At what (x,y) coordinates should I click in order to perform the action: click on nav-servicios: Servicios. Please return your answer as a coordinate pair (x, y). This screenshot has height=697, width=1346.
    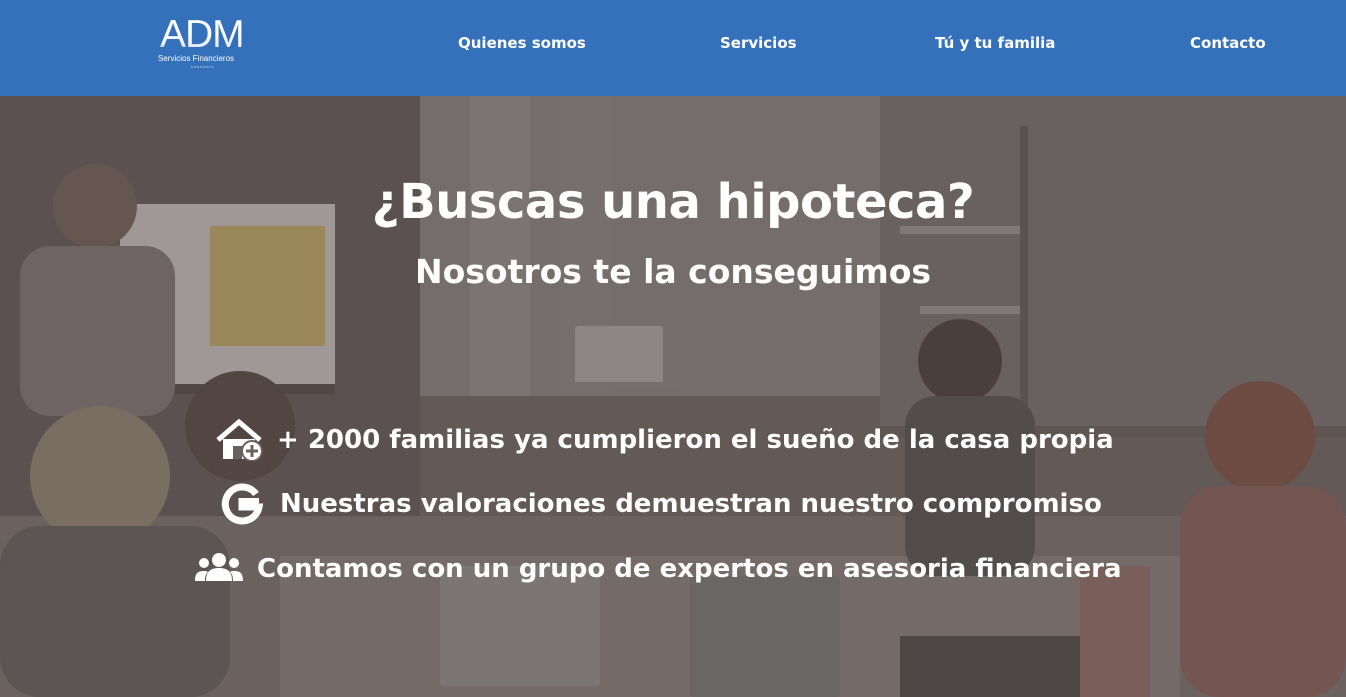
    Looking at the image, I should click on (758, 43).